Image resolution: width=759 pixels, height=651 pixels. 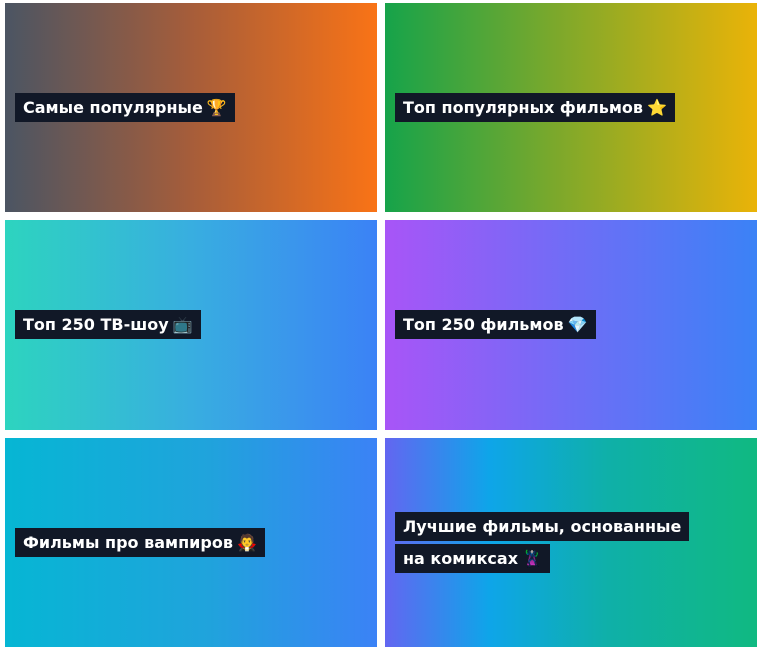 I want to click on card-title: Топ 250 фильмов 💎, so click(x=495, y=324).